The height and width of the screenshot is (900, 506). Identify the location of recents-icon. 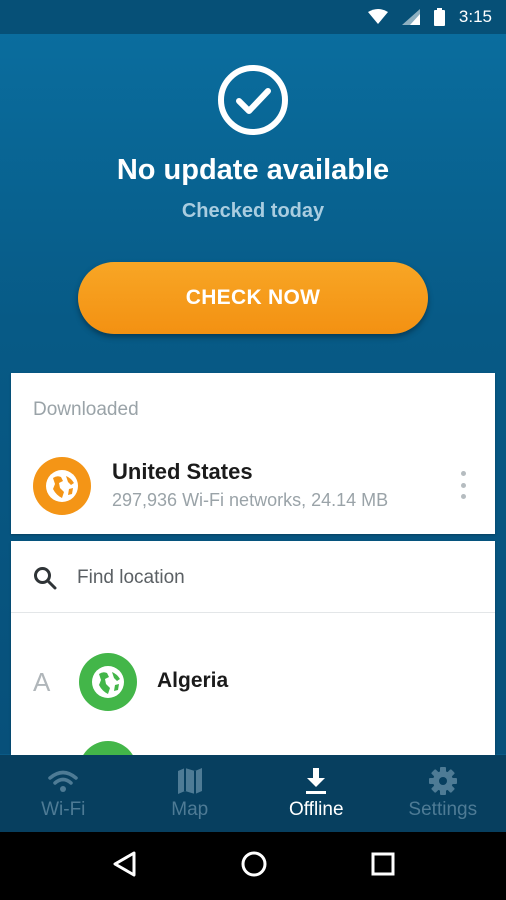
(383, 866).